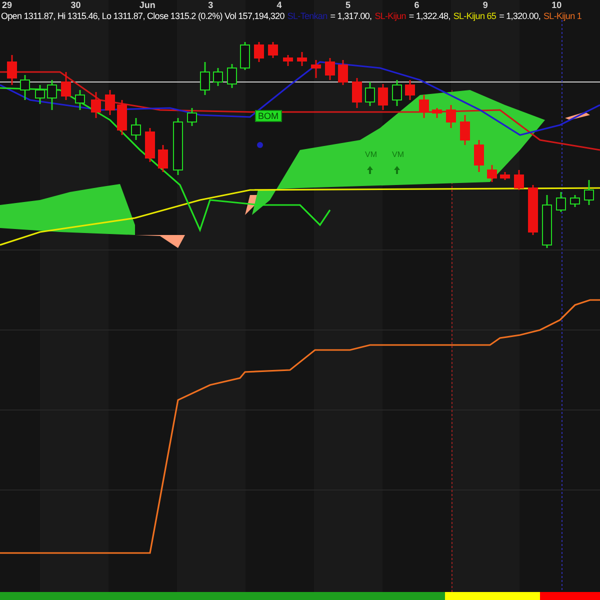  I want to click on date-label: Jun, so click(147, 5).